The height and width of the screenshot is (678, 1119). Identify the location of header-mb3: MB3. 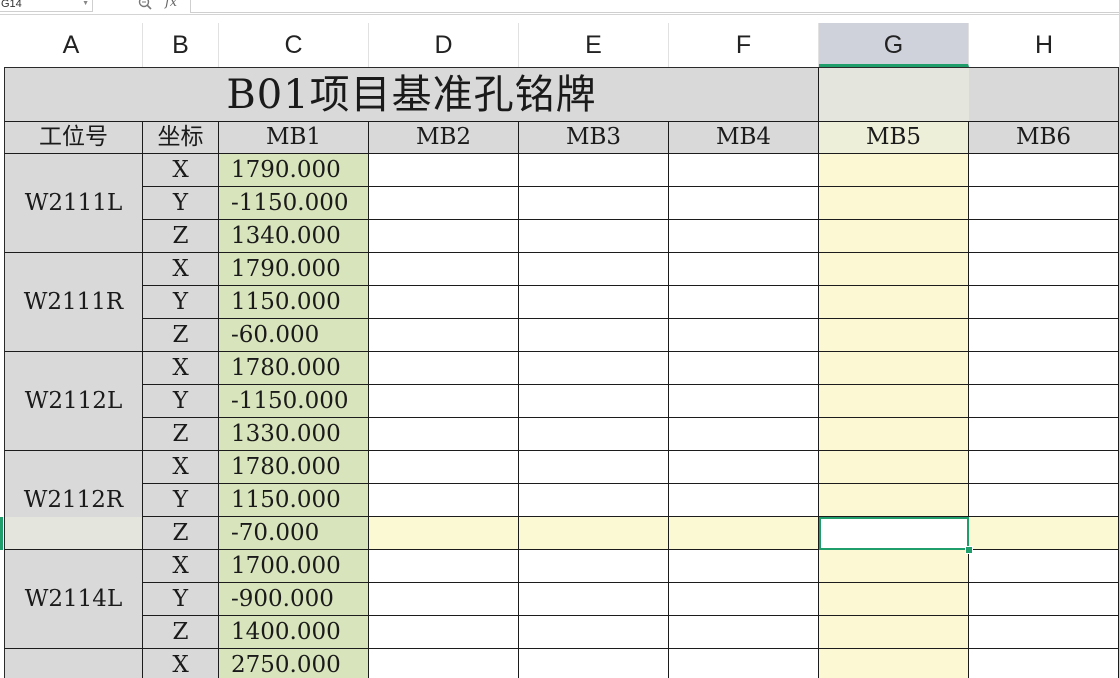
(594, 138).